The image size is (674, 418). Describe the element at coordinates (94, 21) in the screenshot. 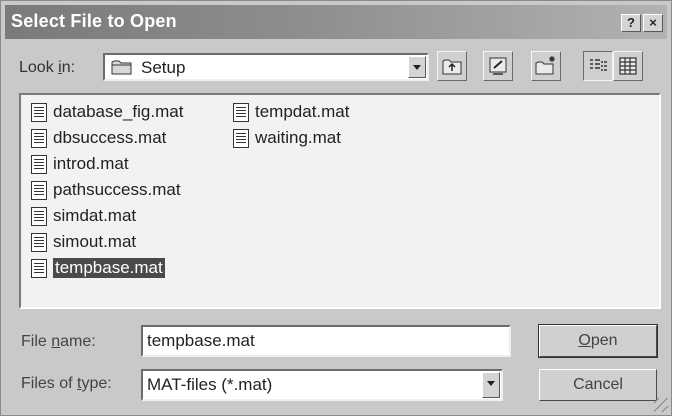

I see `window-title: Select File to Open` at that location.